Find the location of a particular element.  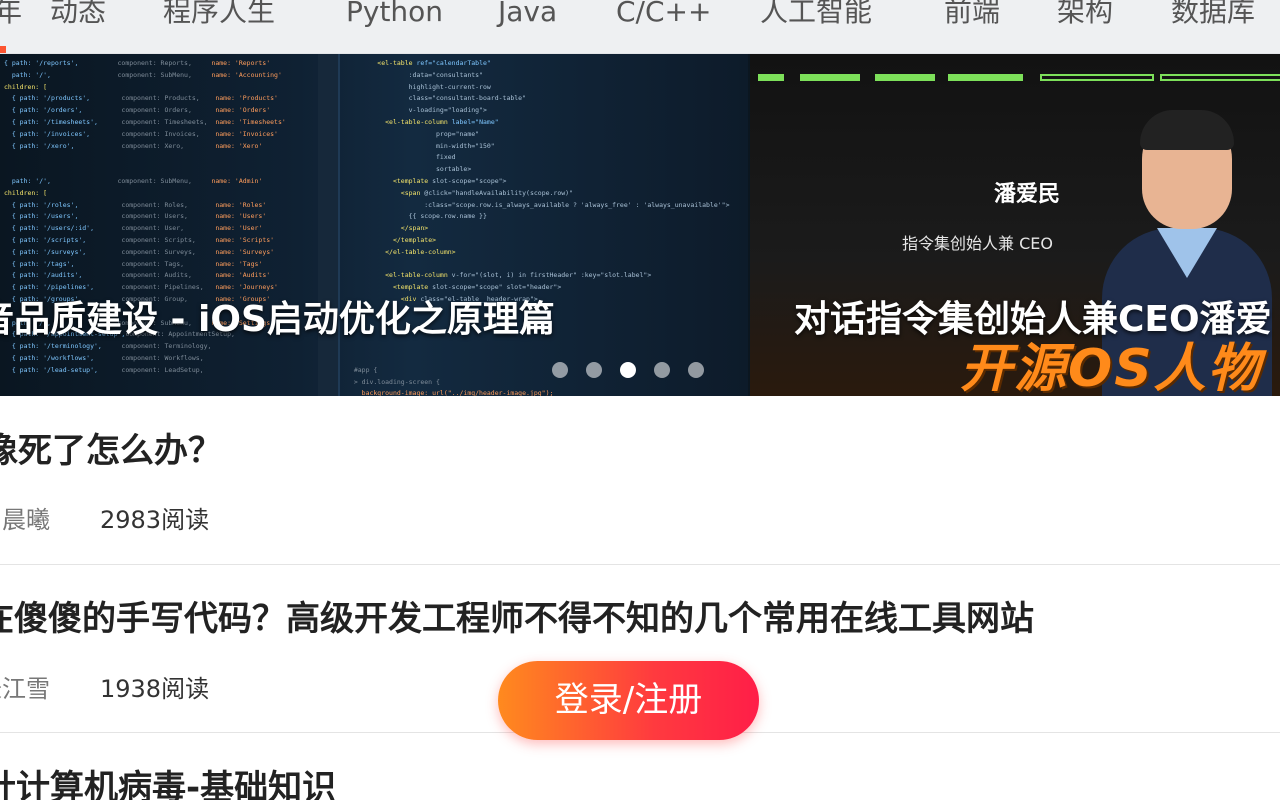

nav-item-java: Java is located at coordinates (527, 16).